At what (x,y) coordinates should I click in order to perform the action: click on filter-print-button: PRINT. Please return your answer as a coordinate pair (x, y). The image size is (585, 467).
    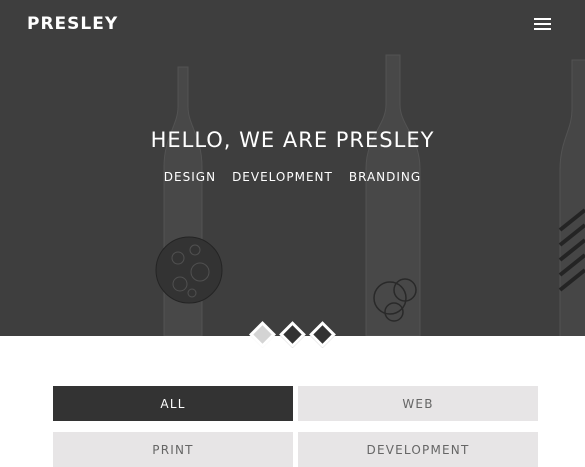
    Looking at the image, I should click on (173, 449).